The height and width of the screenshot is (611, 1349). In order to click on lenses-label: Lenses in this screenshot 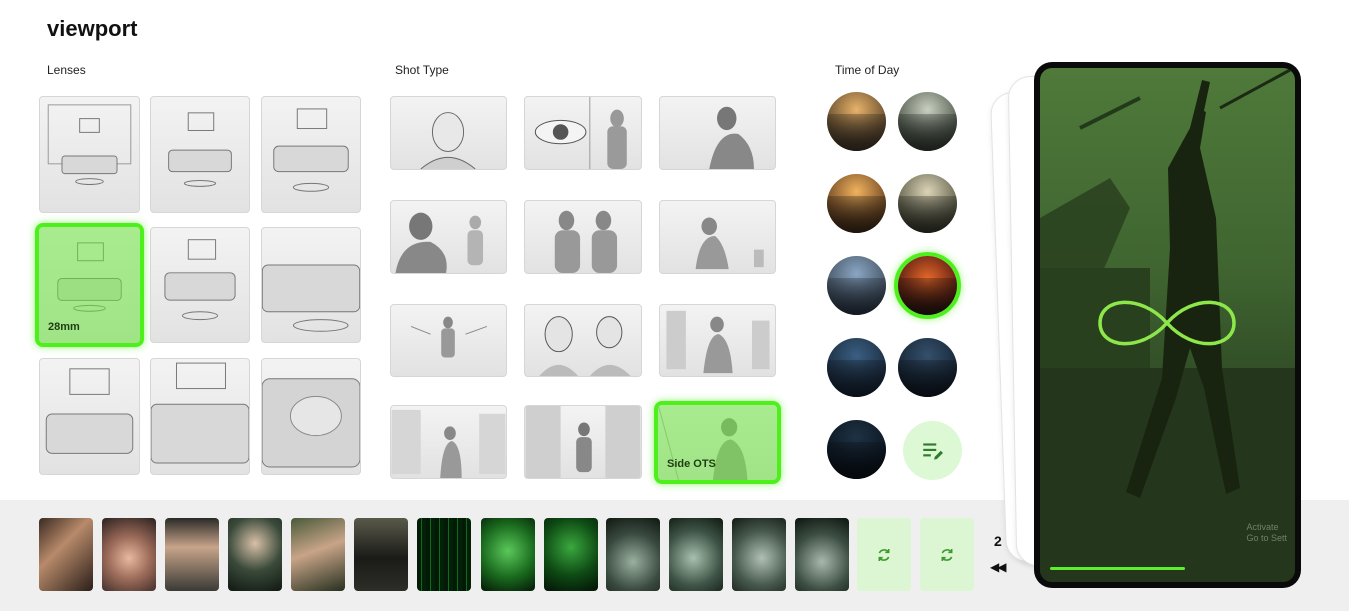, I will do `click(66, 70)`.